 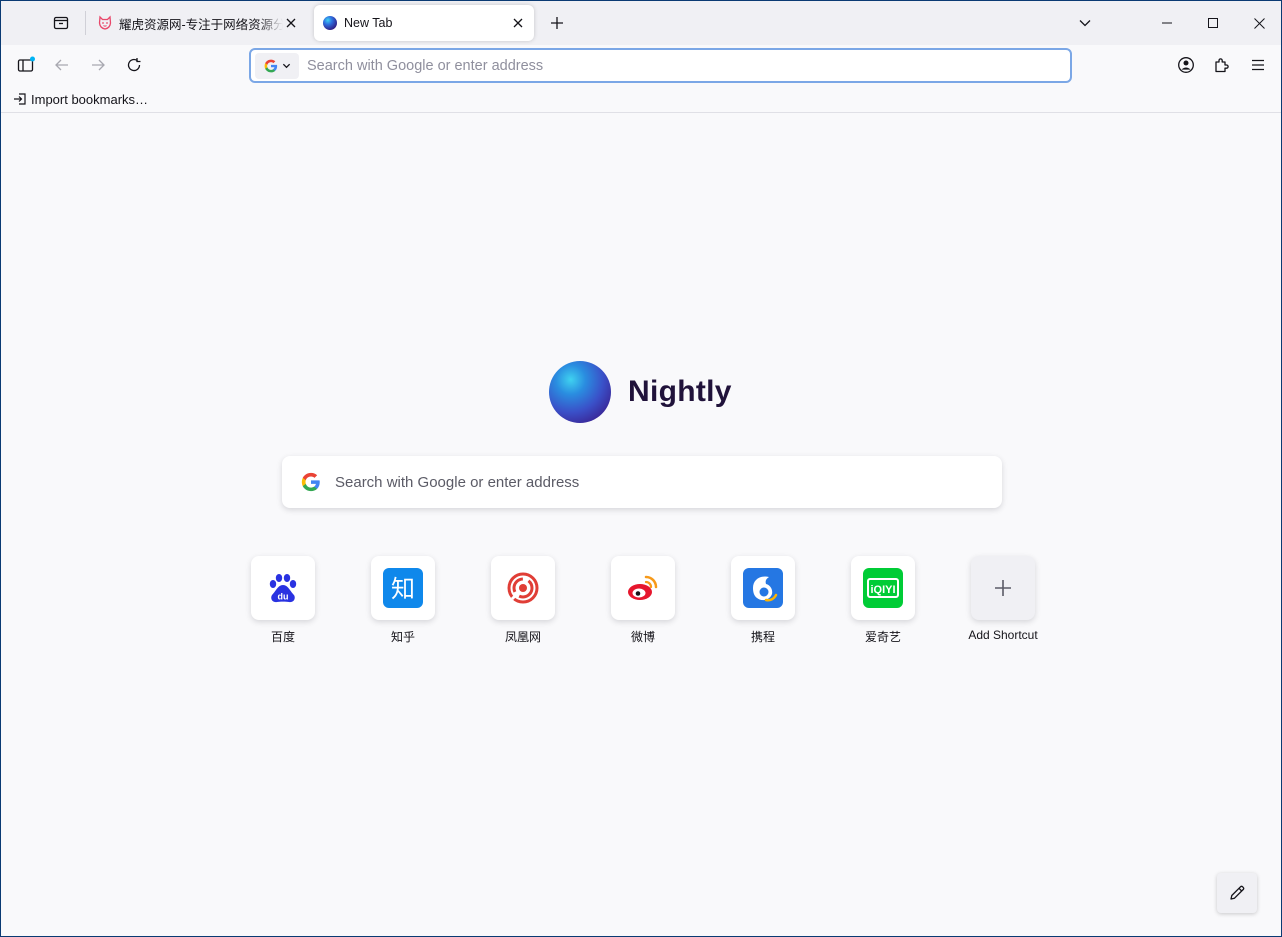 I want to click on forward-button, so click(x=98, y=65).